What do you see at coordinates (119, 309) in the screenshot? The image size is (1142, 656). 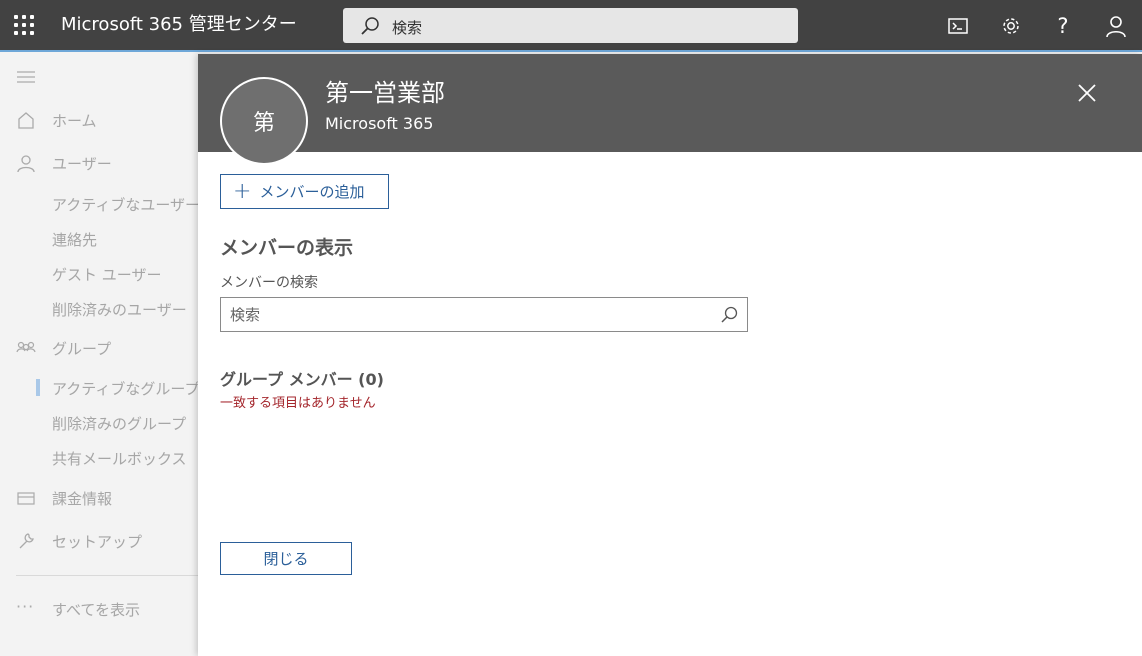 I see `nav-sub-deleted-users: 削除済みのユーザー` at bounding box center [119, 309].